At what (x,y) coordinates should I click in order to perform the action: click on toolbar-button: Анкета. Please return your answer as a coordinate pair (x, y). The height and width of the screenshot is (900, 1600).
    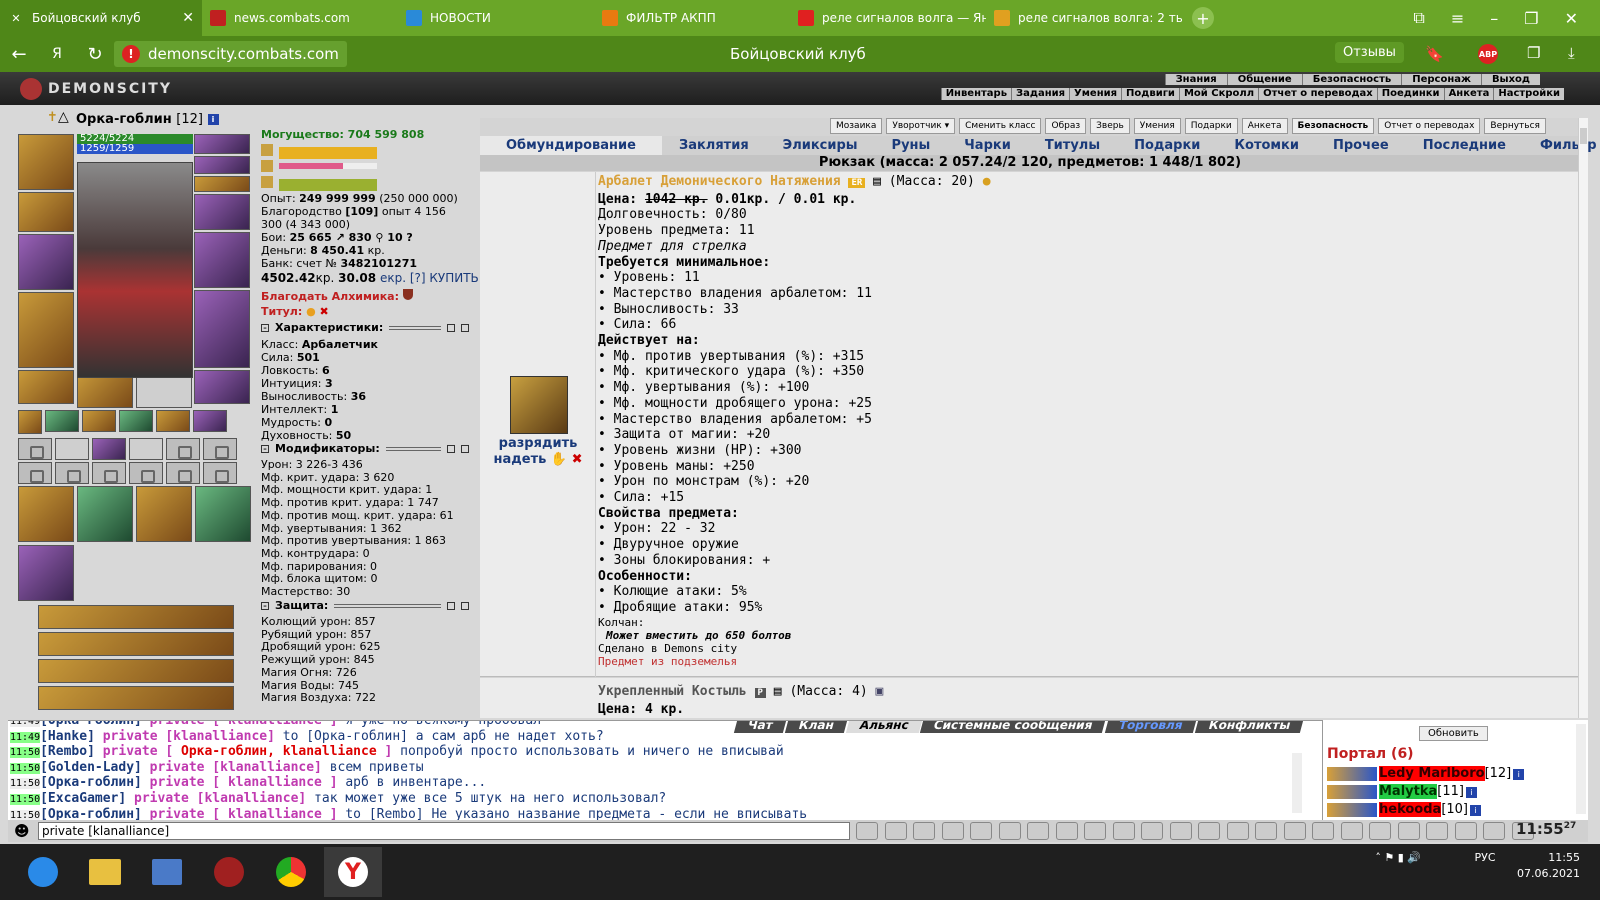
    Looking at the image, I should click on (1264, 126).